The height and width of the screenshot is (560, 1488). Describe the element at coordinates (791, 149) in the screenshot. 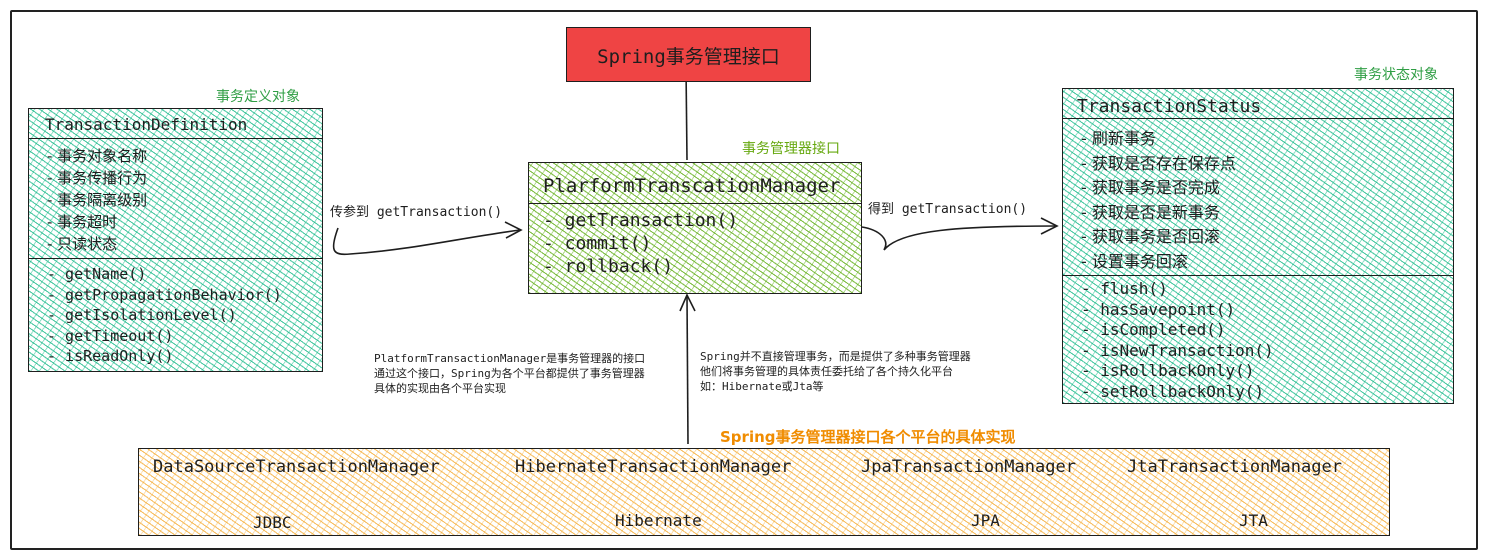

I see `manager-section-label: 事务管理器接口` at that location.